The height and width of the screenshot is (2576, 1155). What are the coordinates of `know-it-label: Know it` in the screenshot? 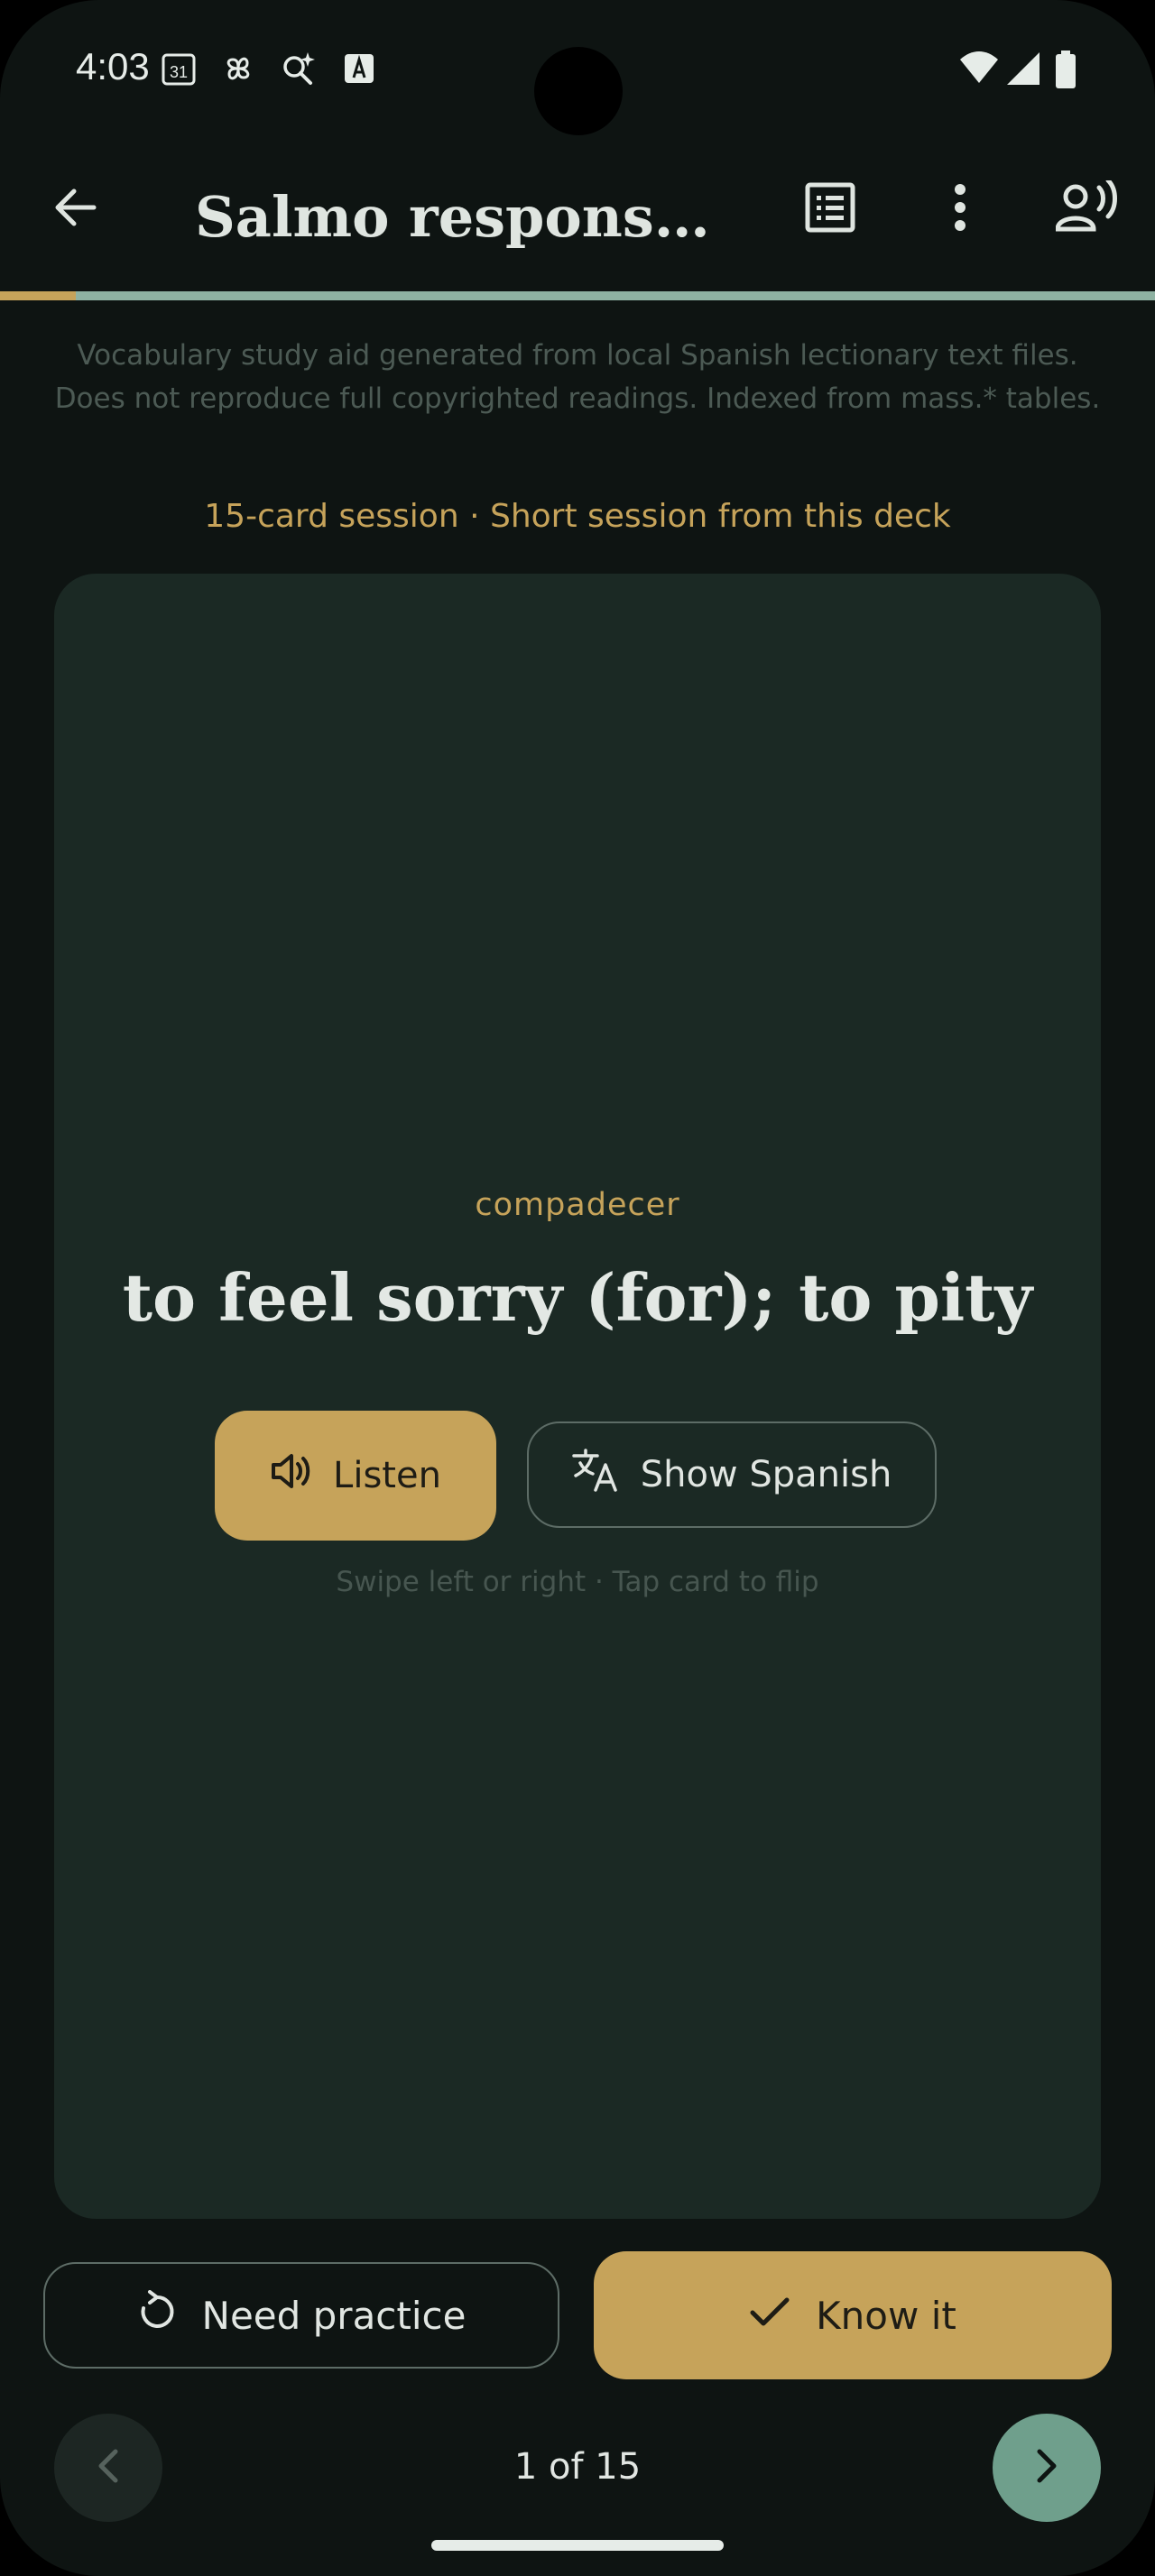 It's located at (886, 2316).